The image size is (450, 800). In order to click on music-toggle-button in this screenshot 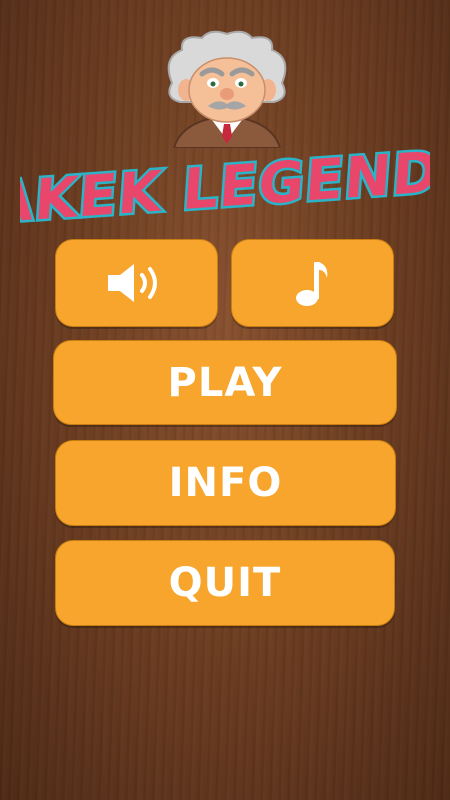, I will do `click(312, 283)`.